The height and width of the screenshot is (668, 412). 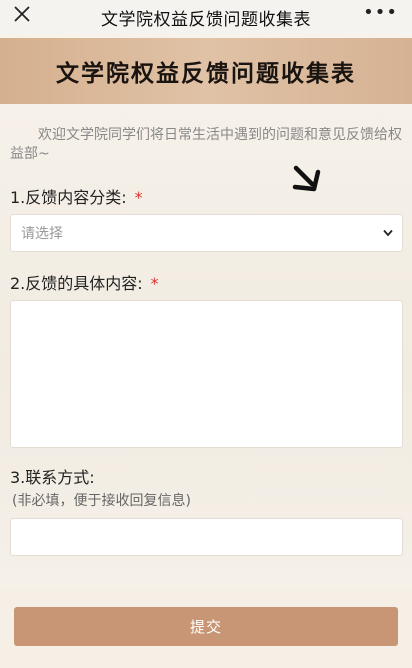 What do you see at coordinates (52, 477) in the screenshot?
I see `question-3-label: 3.联系方式:` at bounding box center [52, 477].